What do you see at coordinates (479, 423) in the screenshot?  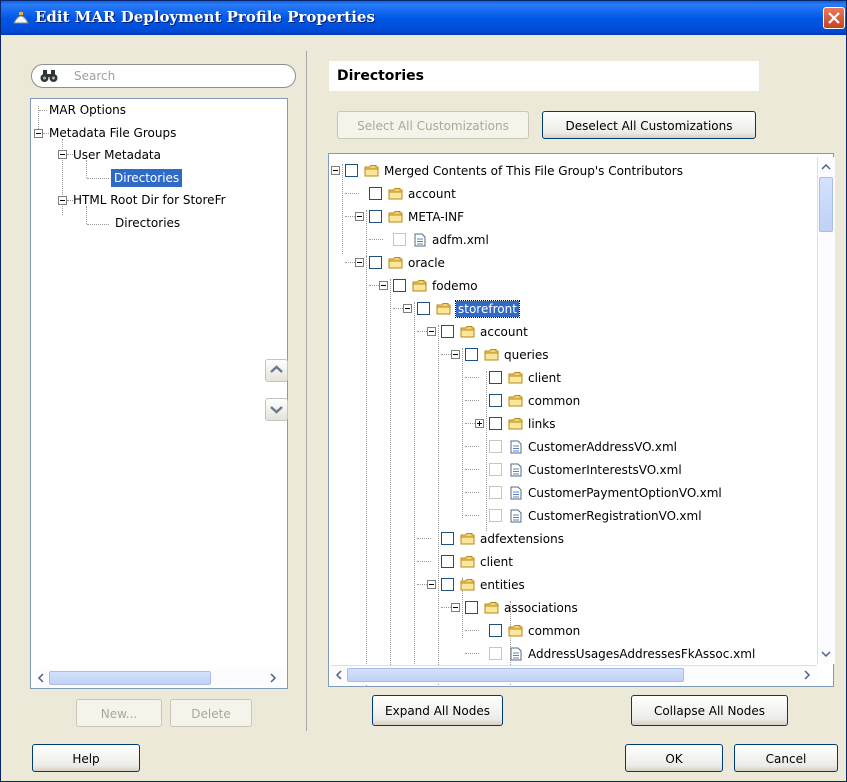 I see `expand-toggle` at bounding box center [479, 423].